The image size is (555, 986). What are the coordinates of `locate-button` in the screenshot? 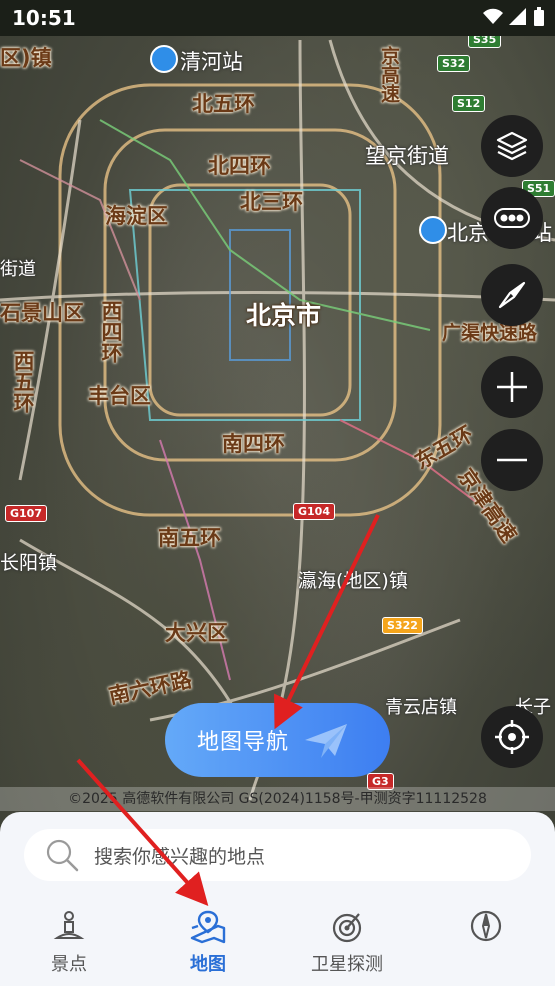 It's located at (512, 737).